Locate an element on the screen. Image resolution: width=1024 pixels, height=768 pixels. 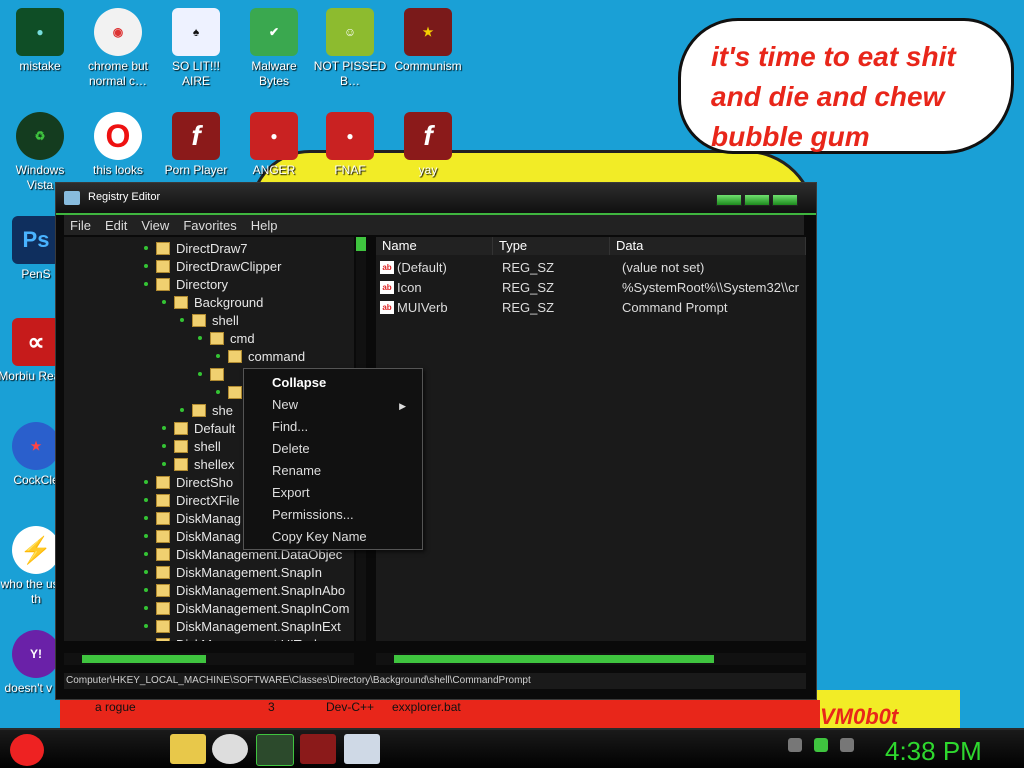
tree-node: cmd is located at coordinates (226, 338).